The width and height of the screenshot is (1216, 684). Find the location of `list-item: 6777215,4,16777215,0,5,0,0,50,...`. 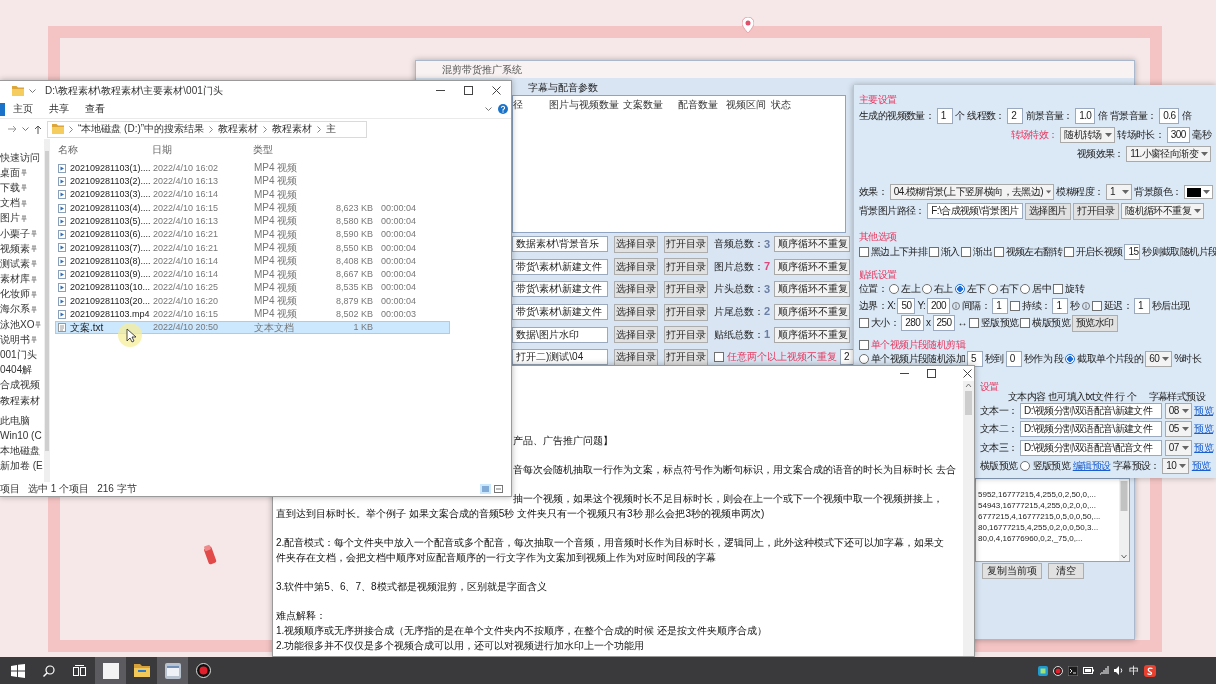

list-item: 6777215,4,16777215,0,5,0,0,50,... is located at coordinates (1039, 516).